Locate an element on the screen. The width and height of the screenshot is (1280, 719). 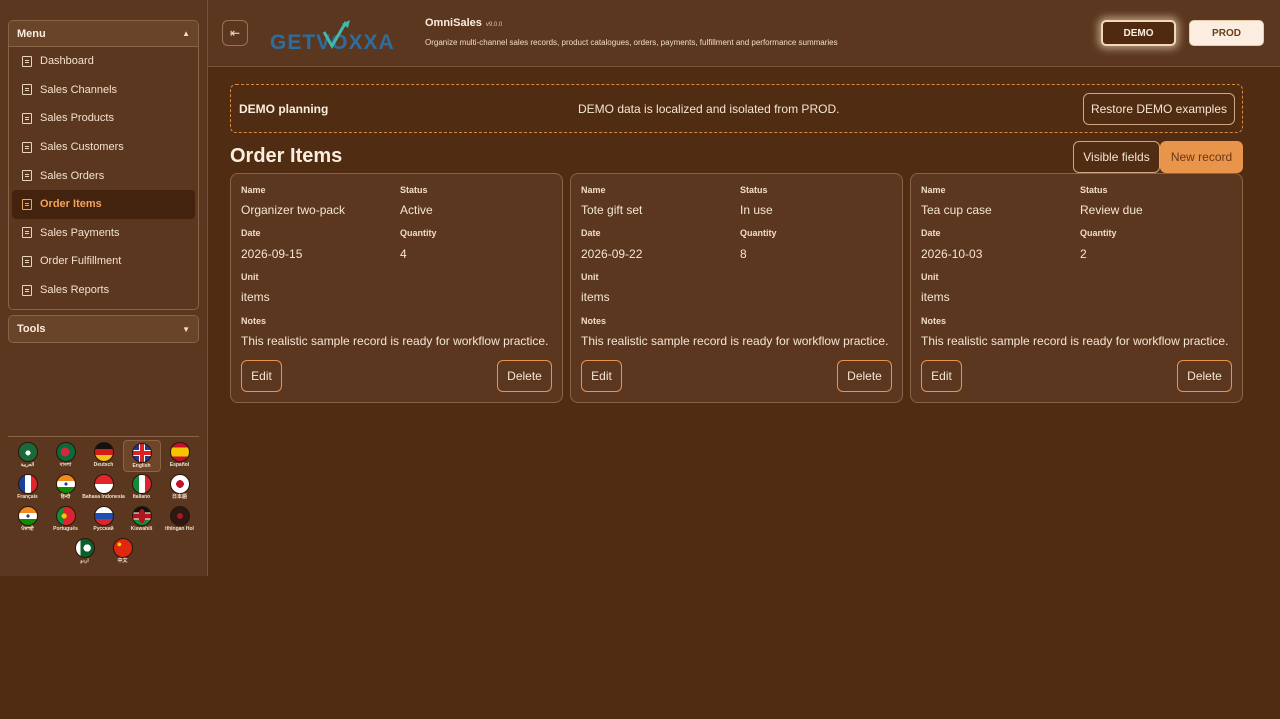
visible-fields-button: Visible fields is located at coordinates (1116, 157).